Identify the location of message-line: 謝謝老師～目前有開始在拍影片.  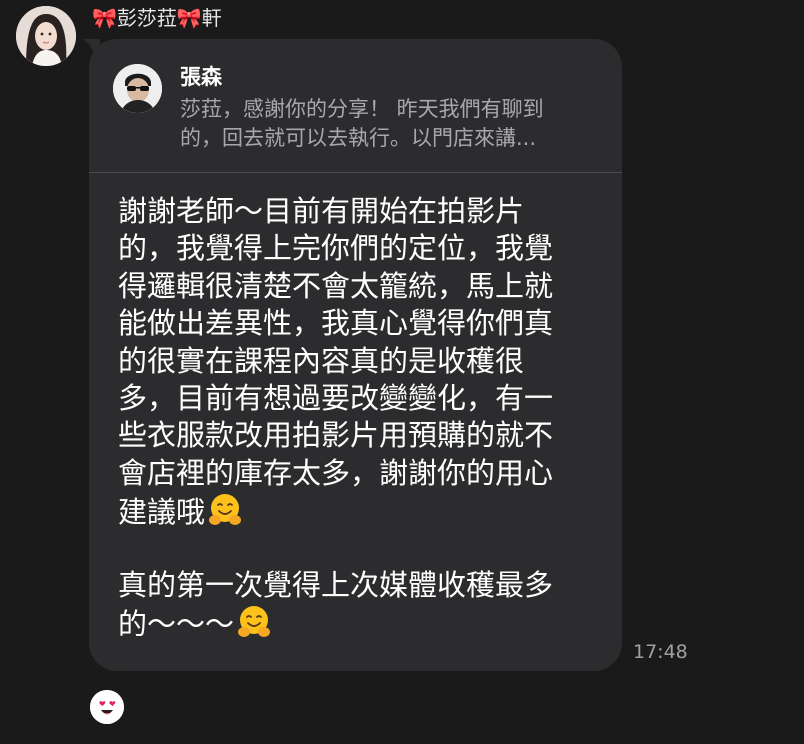
(321, 211).